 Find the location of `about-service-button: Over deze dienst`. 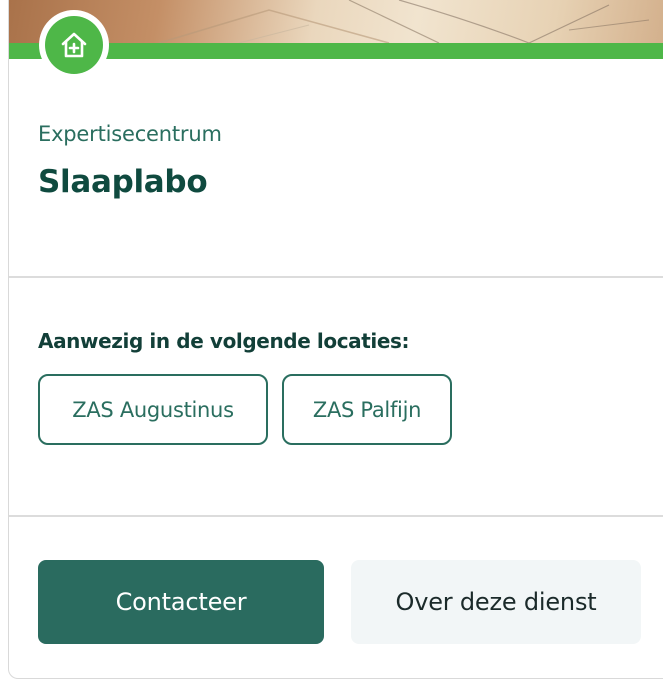

about-service-button: Over deze dienst is located at coordinates (496, 602).